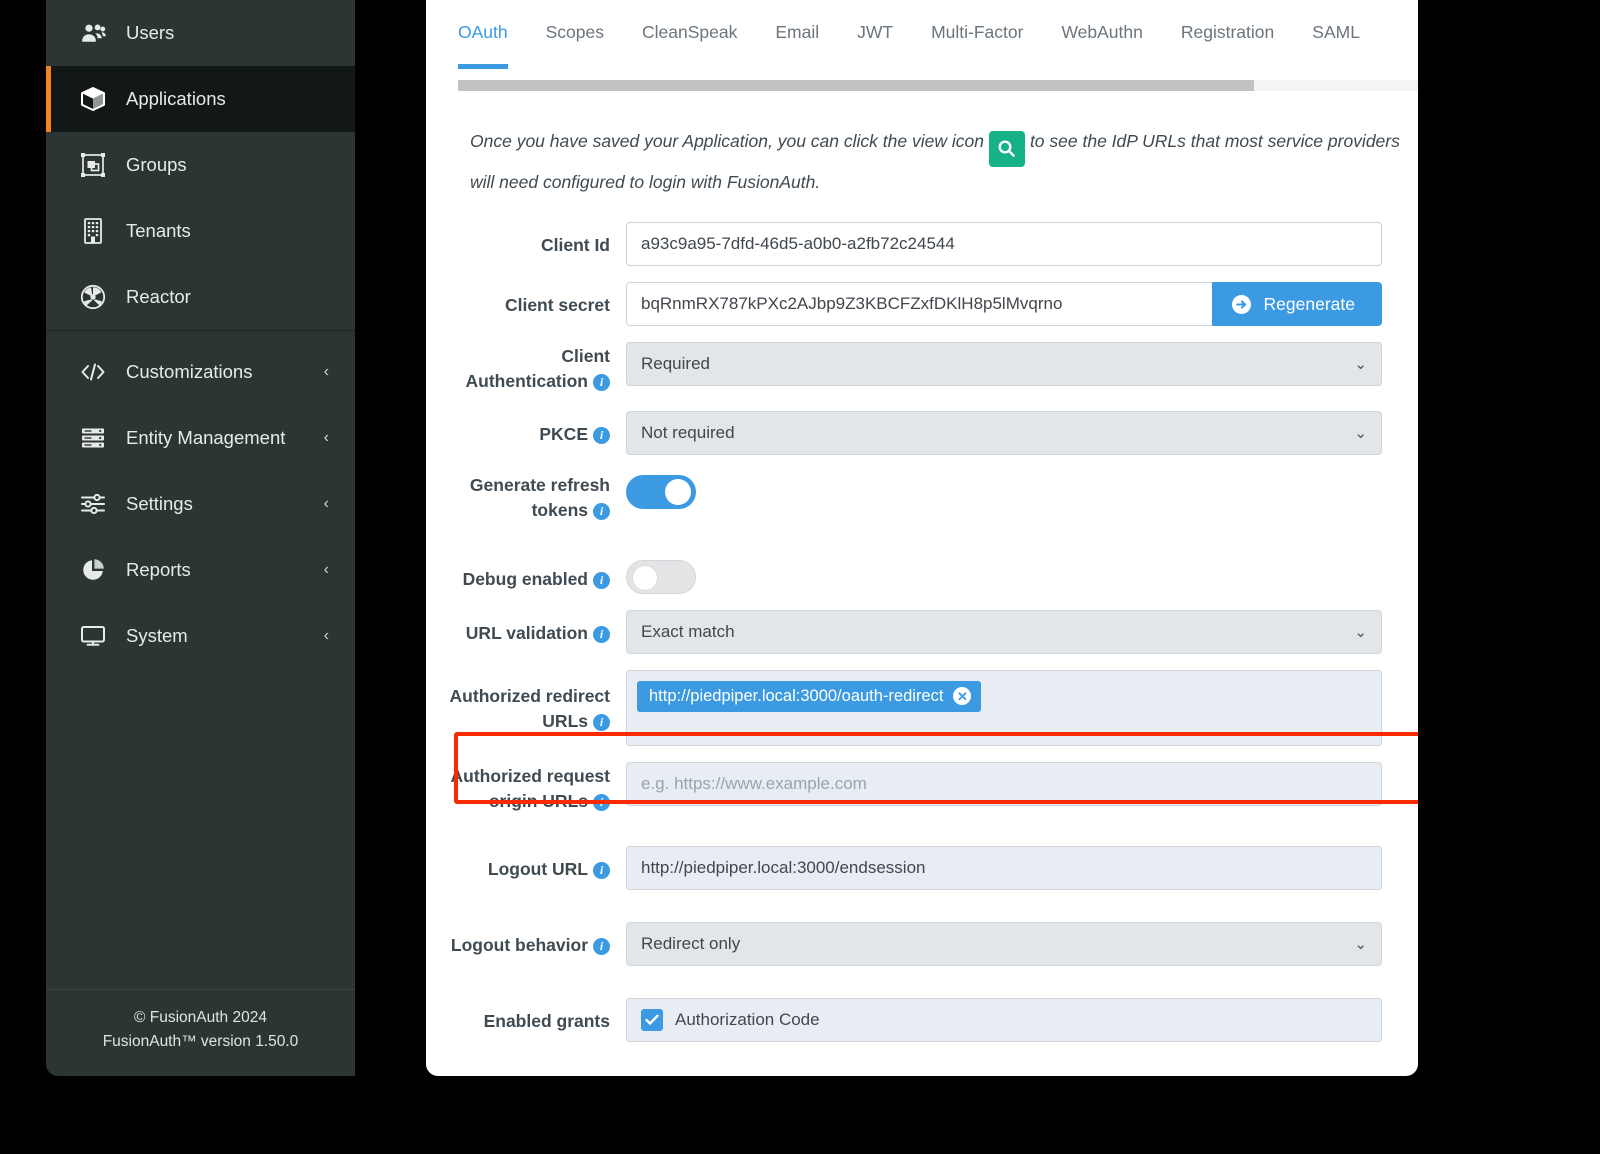  What do you see at coordinates (875, 32) in the screenshot?
I see `tab-jwt: JWT` at bounding box center [875, 32].